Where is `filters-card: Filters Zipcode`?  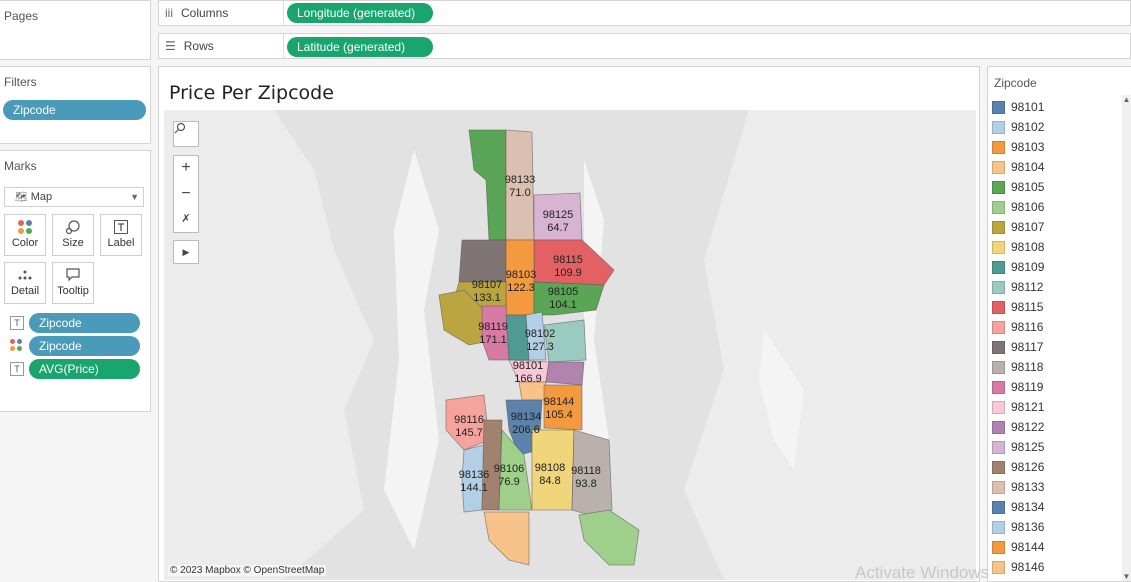
filters-card: Filters Zipcode is located at coordinates (75, 105).